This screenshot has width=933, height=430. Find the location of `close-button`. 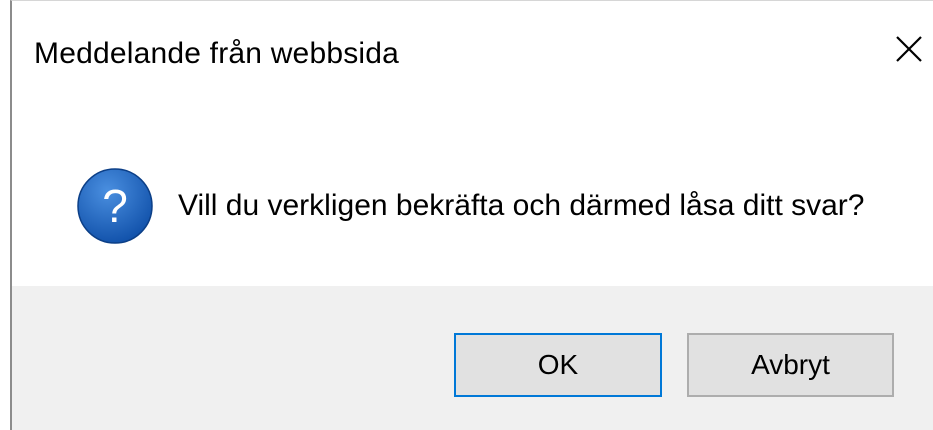

close-button is located at coordinates (909, 49).